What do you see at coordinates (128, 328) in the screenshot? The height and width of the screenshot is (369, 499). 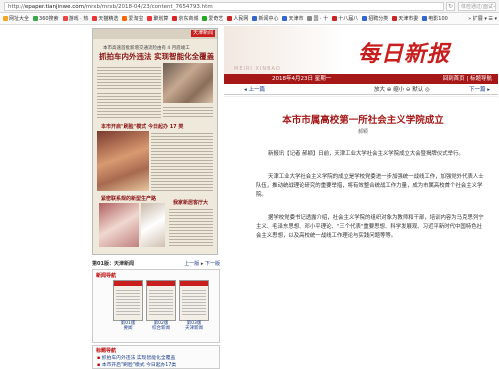 I see `thumb-page-name: 要闻` at bounding box center [128, 328].